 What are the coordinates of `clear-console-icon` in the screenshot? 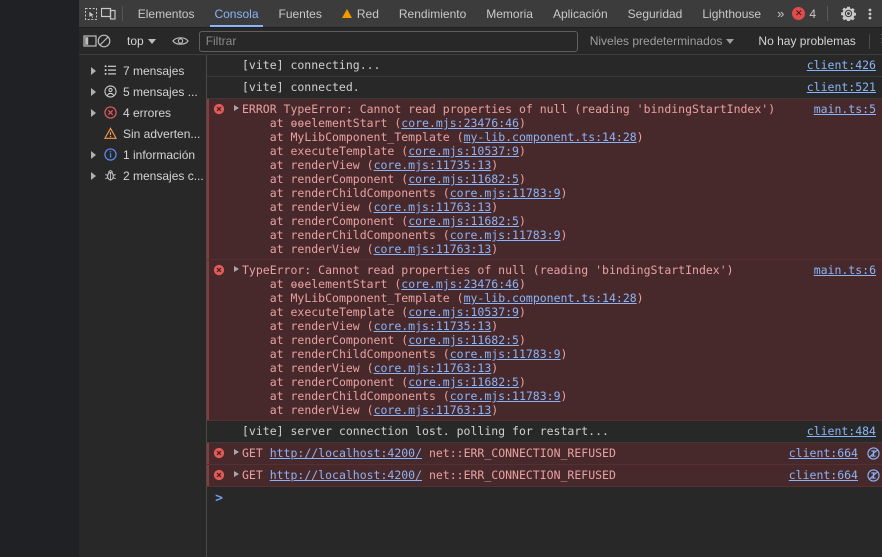 It's located at (104, 41).